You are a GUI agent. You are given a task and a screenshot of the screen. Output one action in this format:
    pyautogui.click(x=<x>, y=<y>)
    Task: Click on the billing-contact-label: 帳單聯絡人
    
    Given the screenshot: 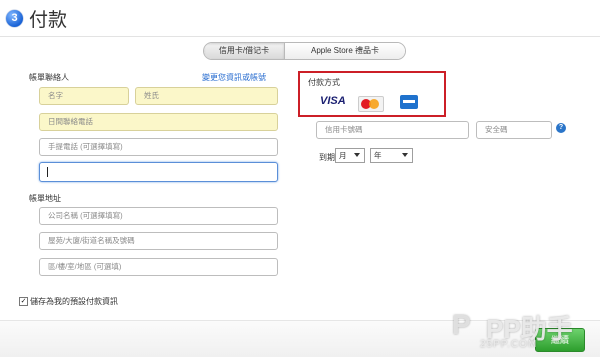 What is the action you would take?
    pyautogui.click(x=49, y=77)
    